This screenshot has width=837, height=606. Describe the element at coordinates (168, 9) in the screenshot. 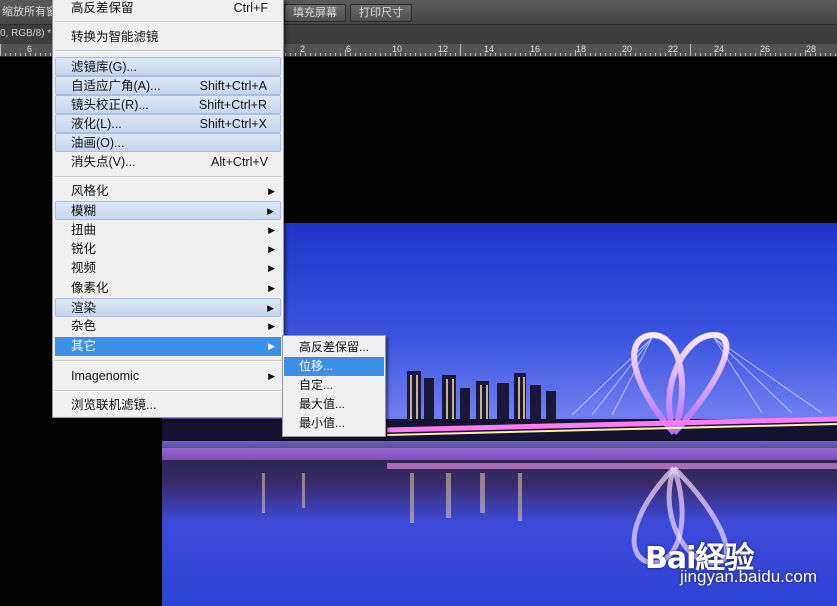

I see `menu-item-last-filter-high-pass: 高反差保留 Ctrl+F` at that location.